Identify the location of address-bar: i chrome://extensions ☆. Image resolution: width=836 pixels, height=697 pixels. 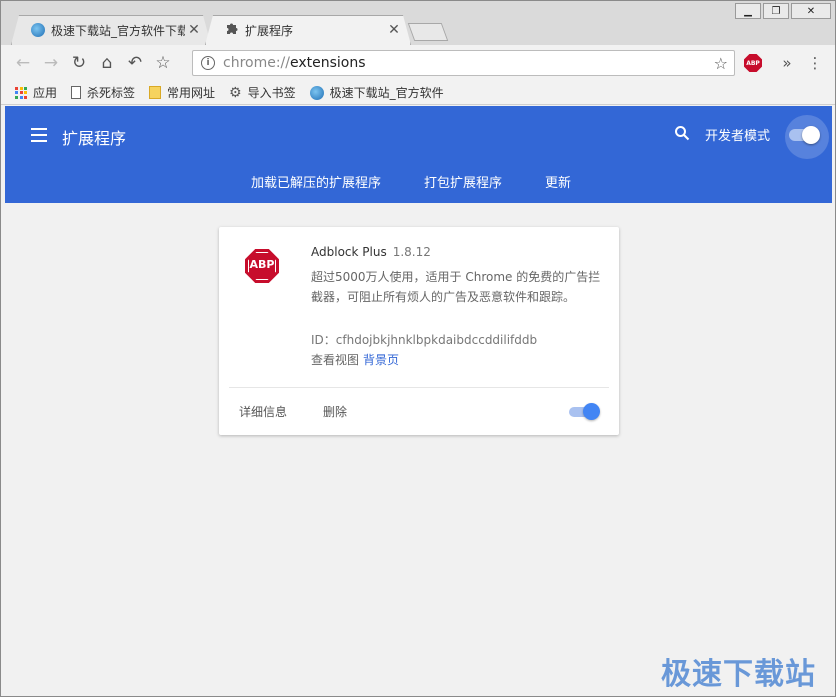
(463, 63).